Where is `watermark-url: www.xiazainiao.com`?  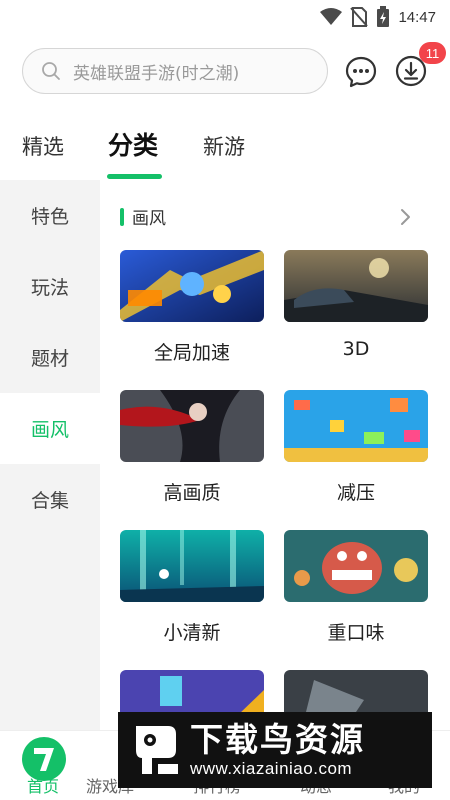 watermark-url: www.xiazainiao.com is located at coordinates (271, 768).